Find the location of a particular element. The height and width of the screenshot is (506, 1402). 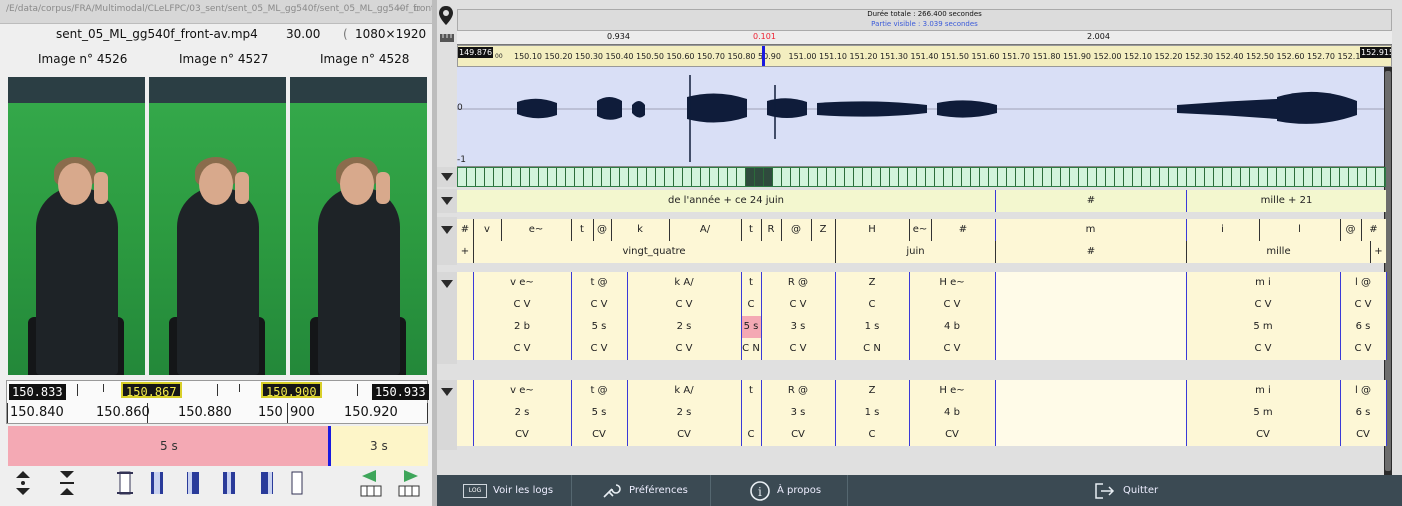

minimize-icon: − is located at coordinates (401, 9).